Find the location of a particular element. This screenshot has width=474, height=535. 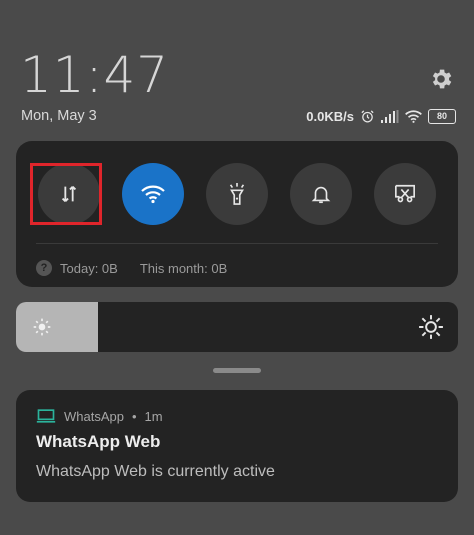

usage-month: This month: 0B is located at coordinates (183, 268).